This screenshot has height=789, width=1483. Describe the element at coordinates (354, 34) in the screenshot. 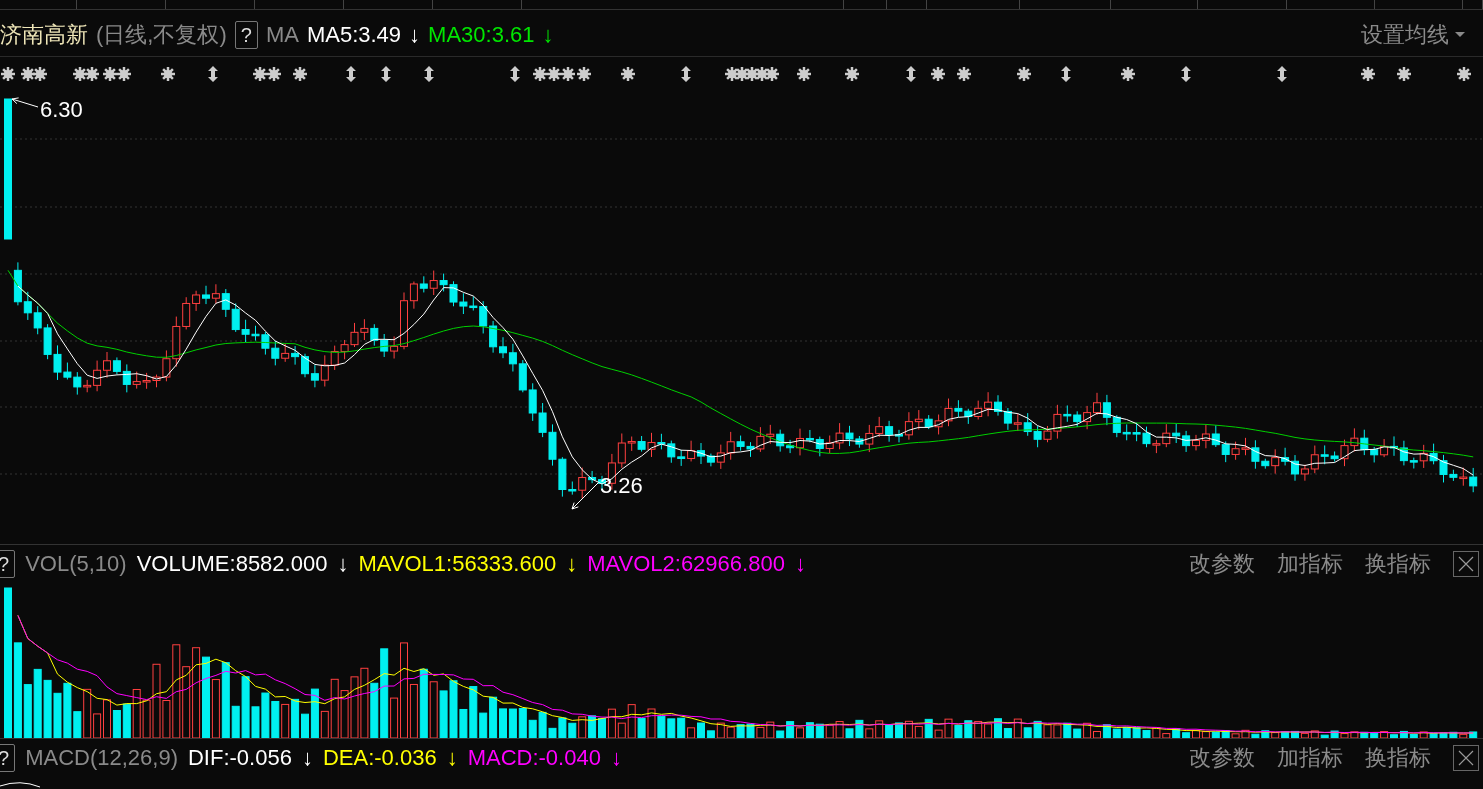

I see `indicator-value: MA5:3.49` at that location.